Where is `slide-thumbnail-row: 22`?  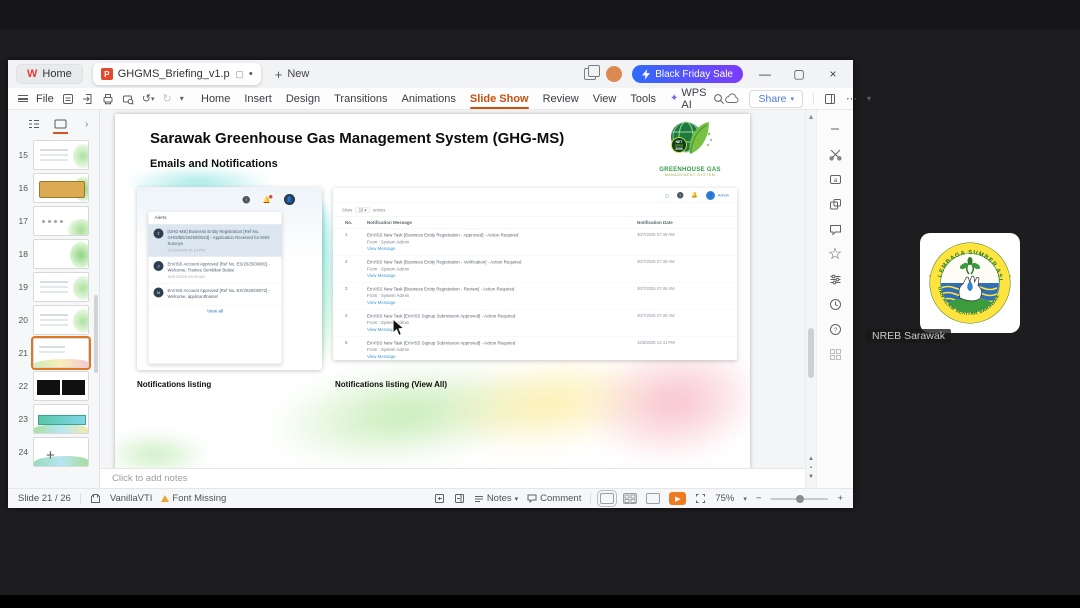
slide-thumbnail-row: 22 is located at coordinates (53, 386).